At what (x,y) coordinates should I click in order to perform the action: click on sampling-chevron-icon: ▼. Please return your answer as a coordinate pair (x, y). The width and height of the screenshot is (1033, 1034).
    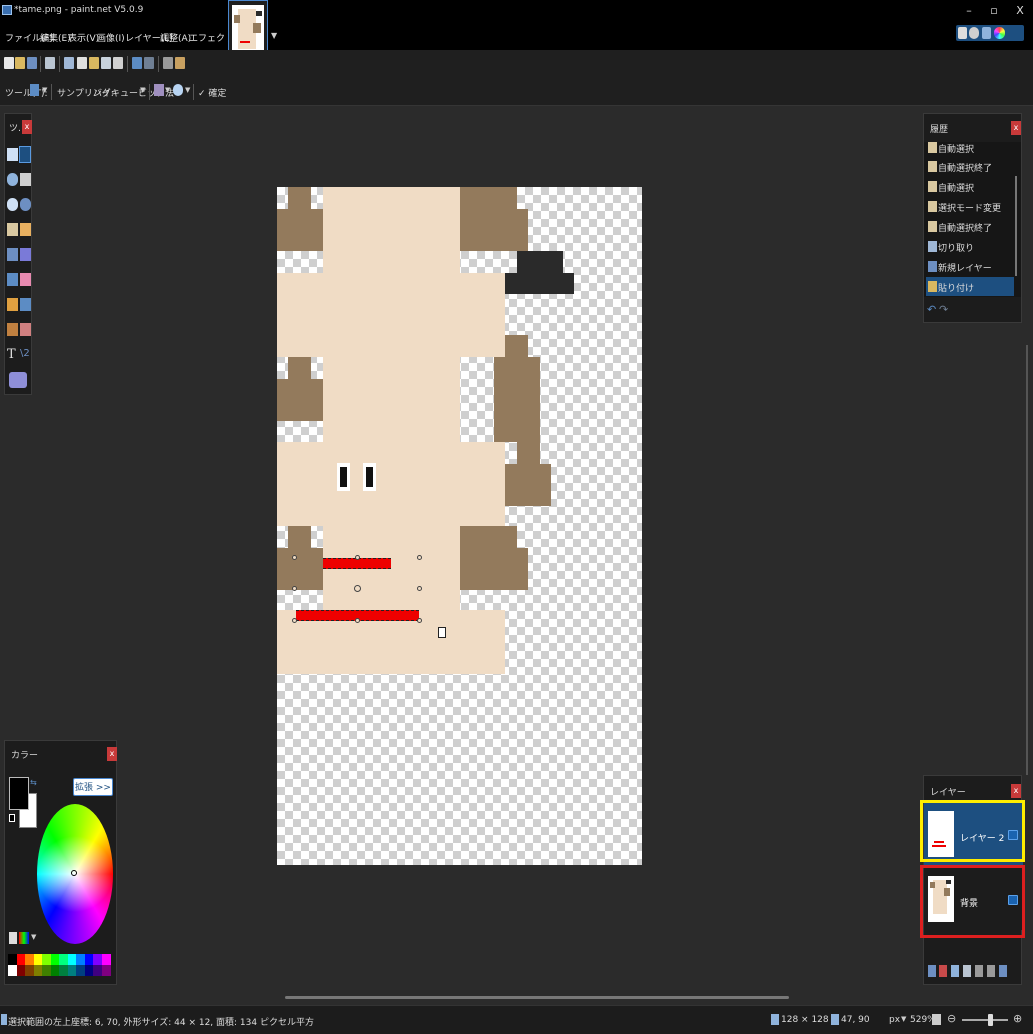
    Looking at the image, I should click on (142, 90).